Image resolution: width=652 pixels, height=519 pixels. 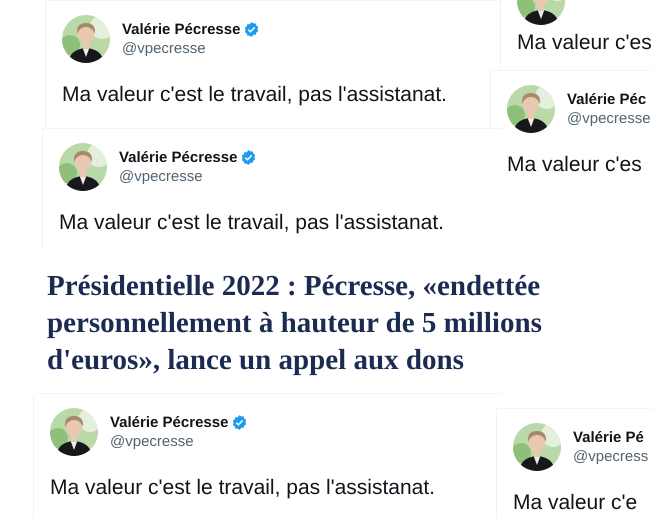 What do you see at coordinates (256, 360) in the screenshot?
I see `headline: d'euros», lance un appel aux dons` at bounding box center [256, 360].